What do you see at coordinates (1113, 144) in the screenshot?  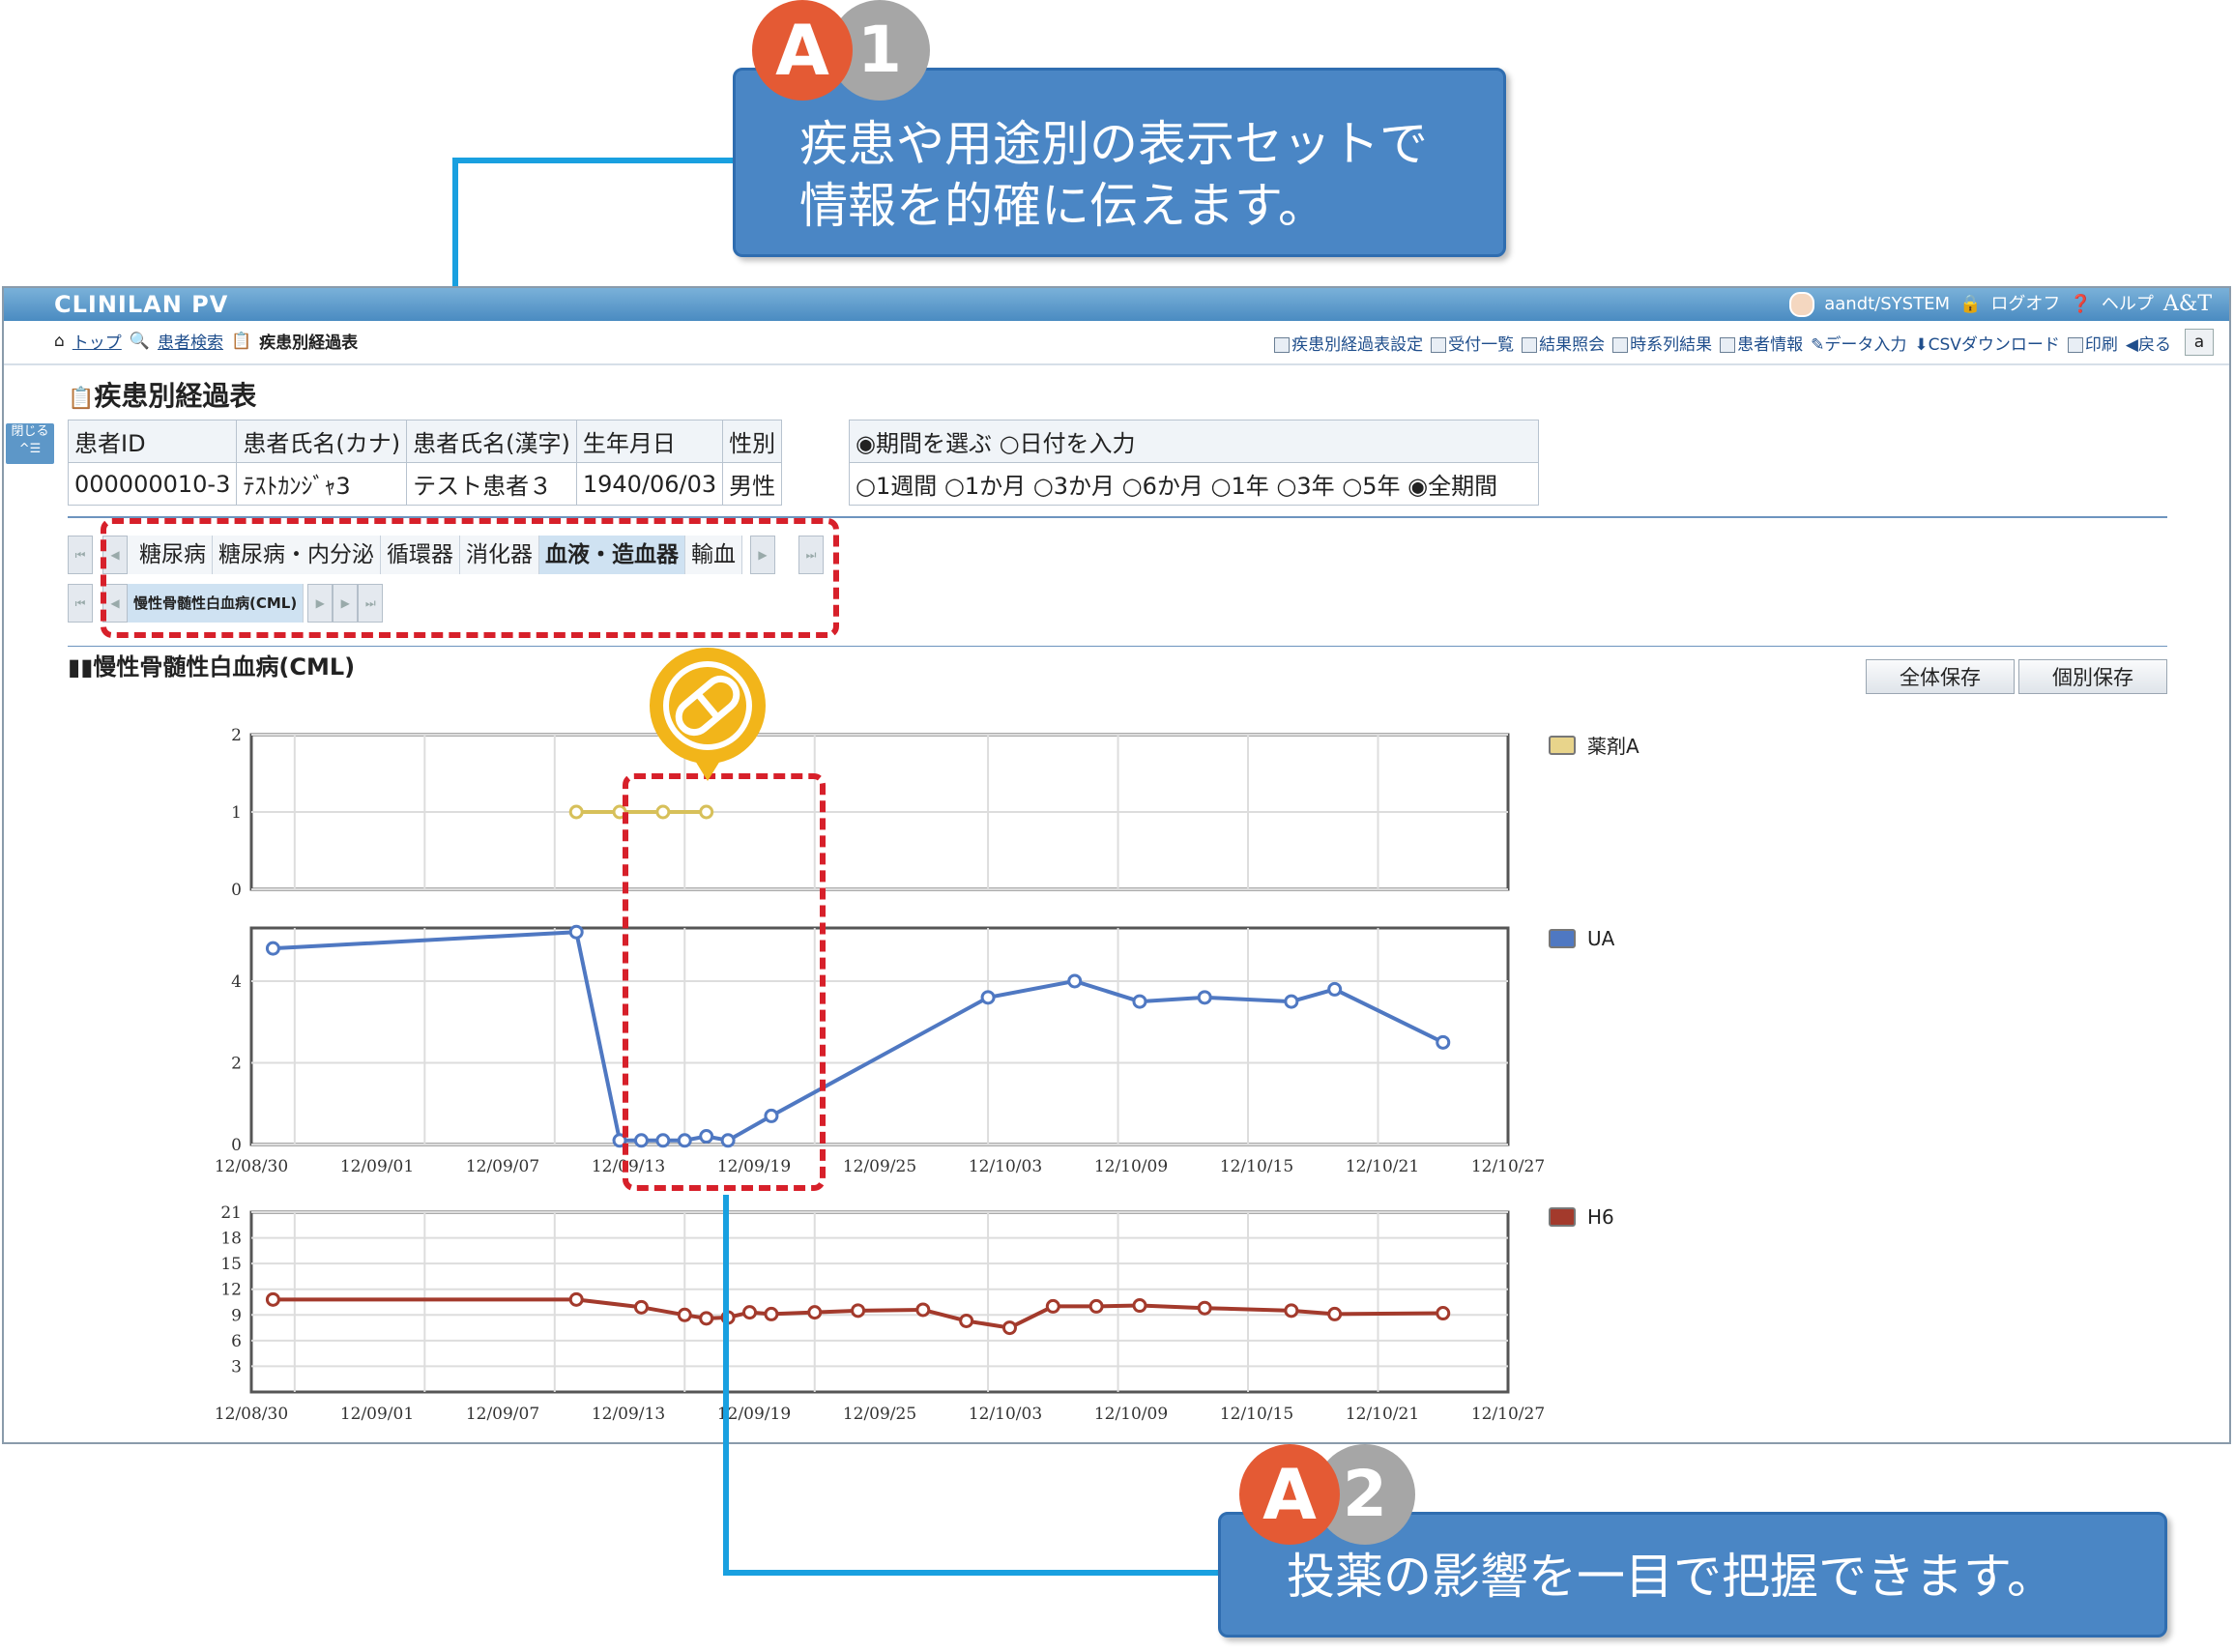 I see `callout-1-line1: 疾患や用途別の表示セットで` at bounding box center [1113, 144].